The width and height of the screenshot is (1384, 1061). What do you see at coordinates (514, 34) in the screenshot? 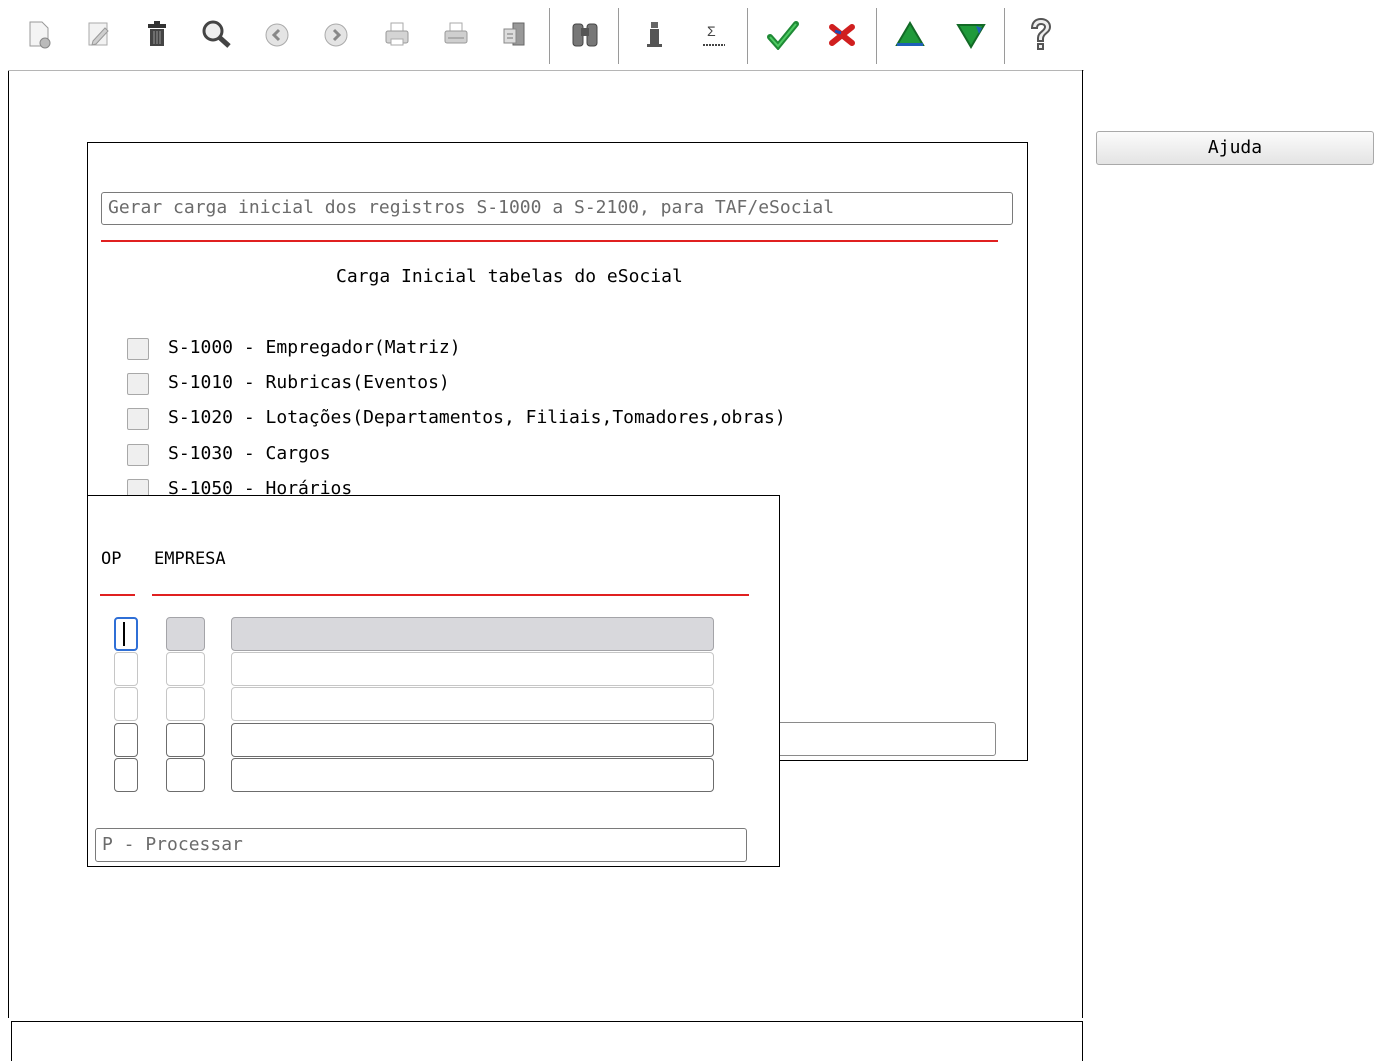
I see `export-icon` at bounding box center [514, 34].